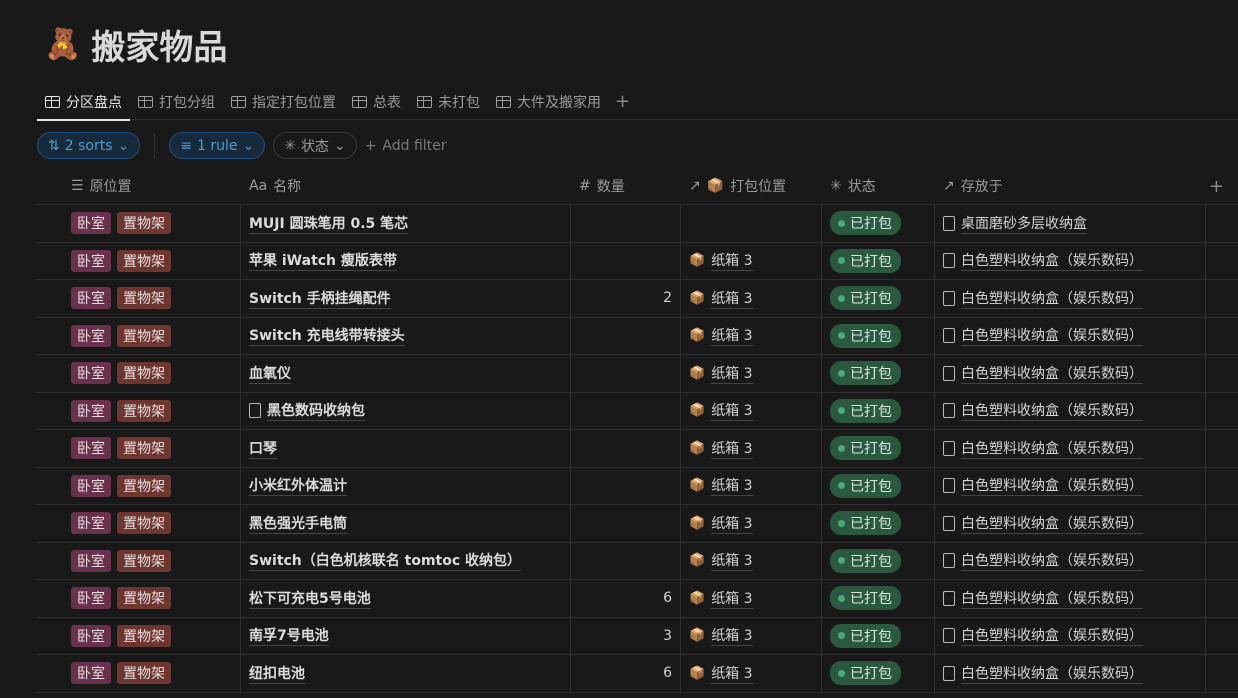 This screenshot has width=1238, height=698. What do you see at coordinates (320, 298) in the screenshot?
I see `item-name: Switch 手柄挂绳配件` at bounding box center [320, 298].